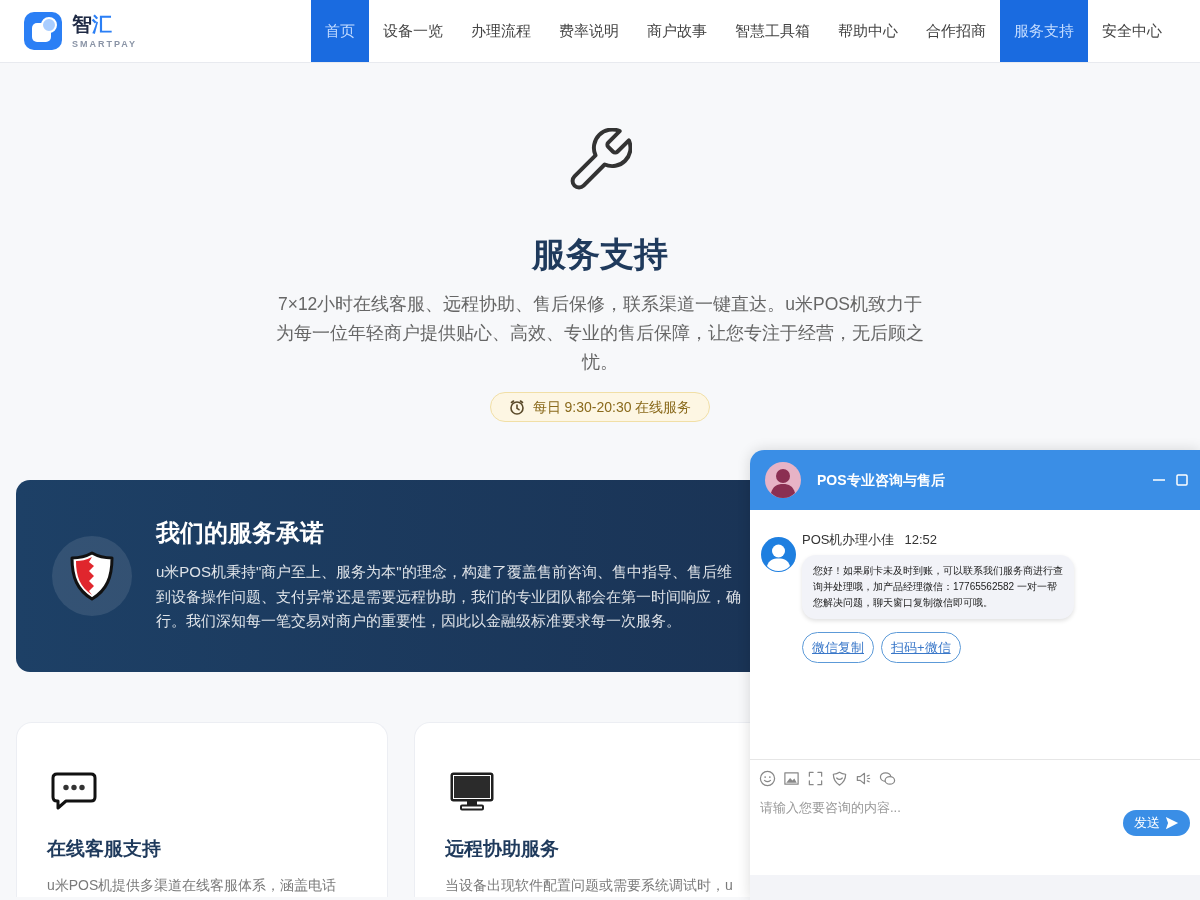  I want to click on image-icon, so click(791, 778).